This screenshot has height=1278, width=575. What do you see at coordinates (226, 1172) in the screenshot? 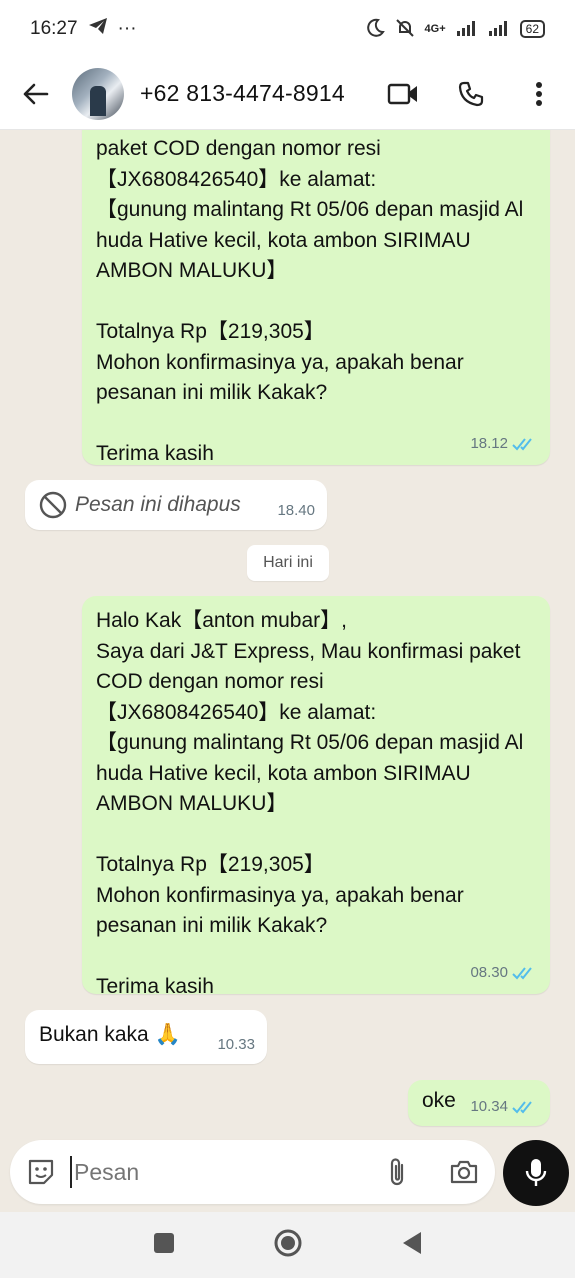
I see `message-input` at bounding box center [226, 1172].